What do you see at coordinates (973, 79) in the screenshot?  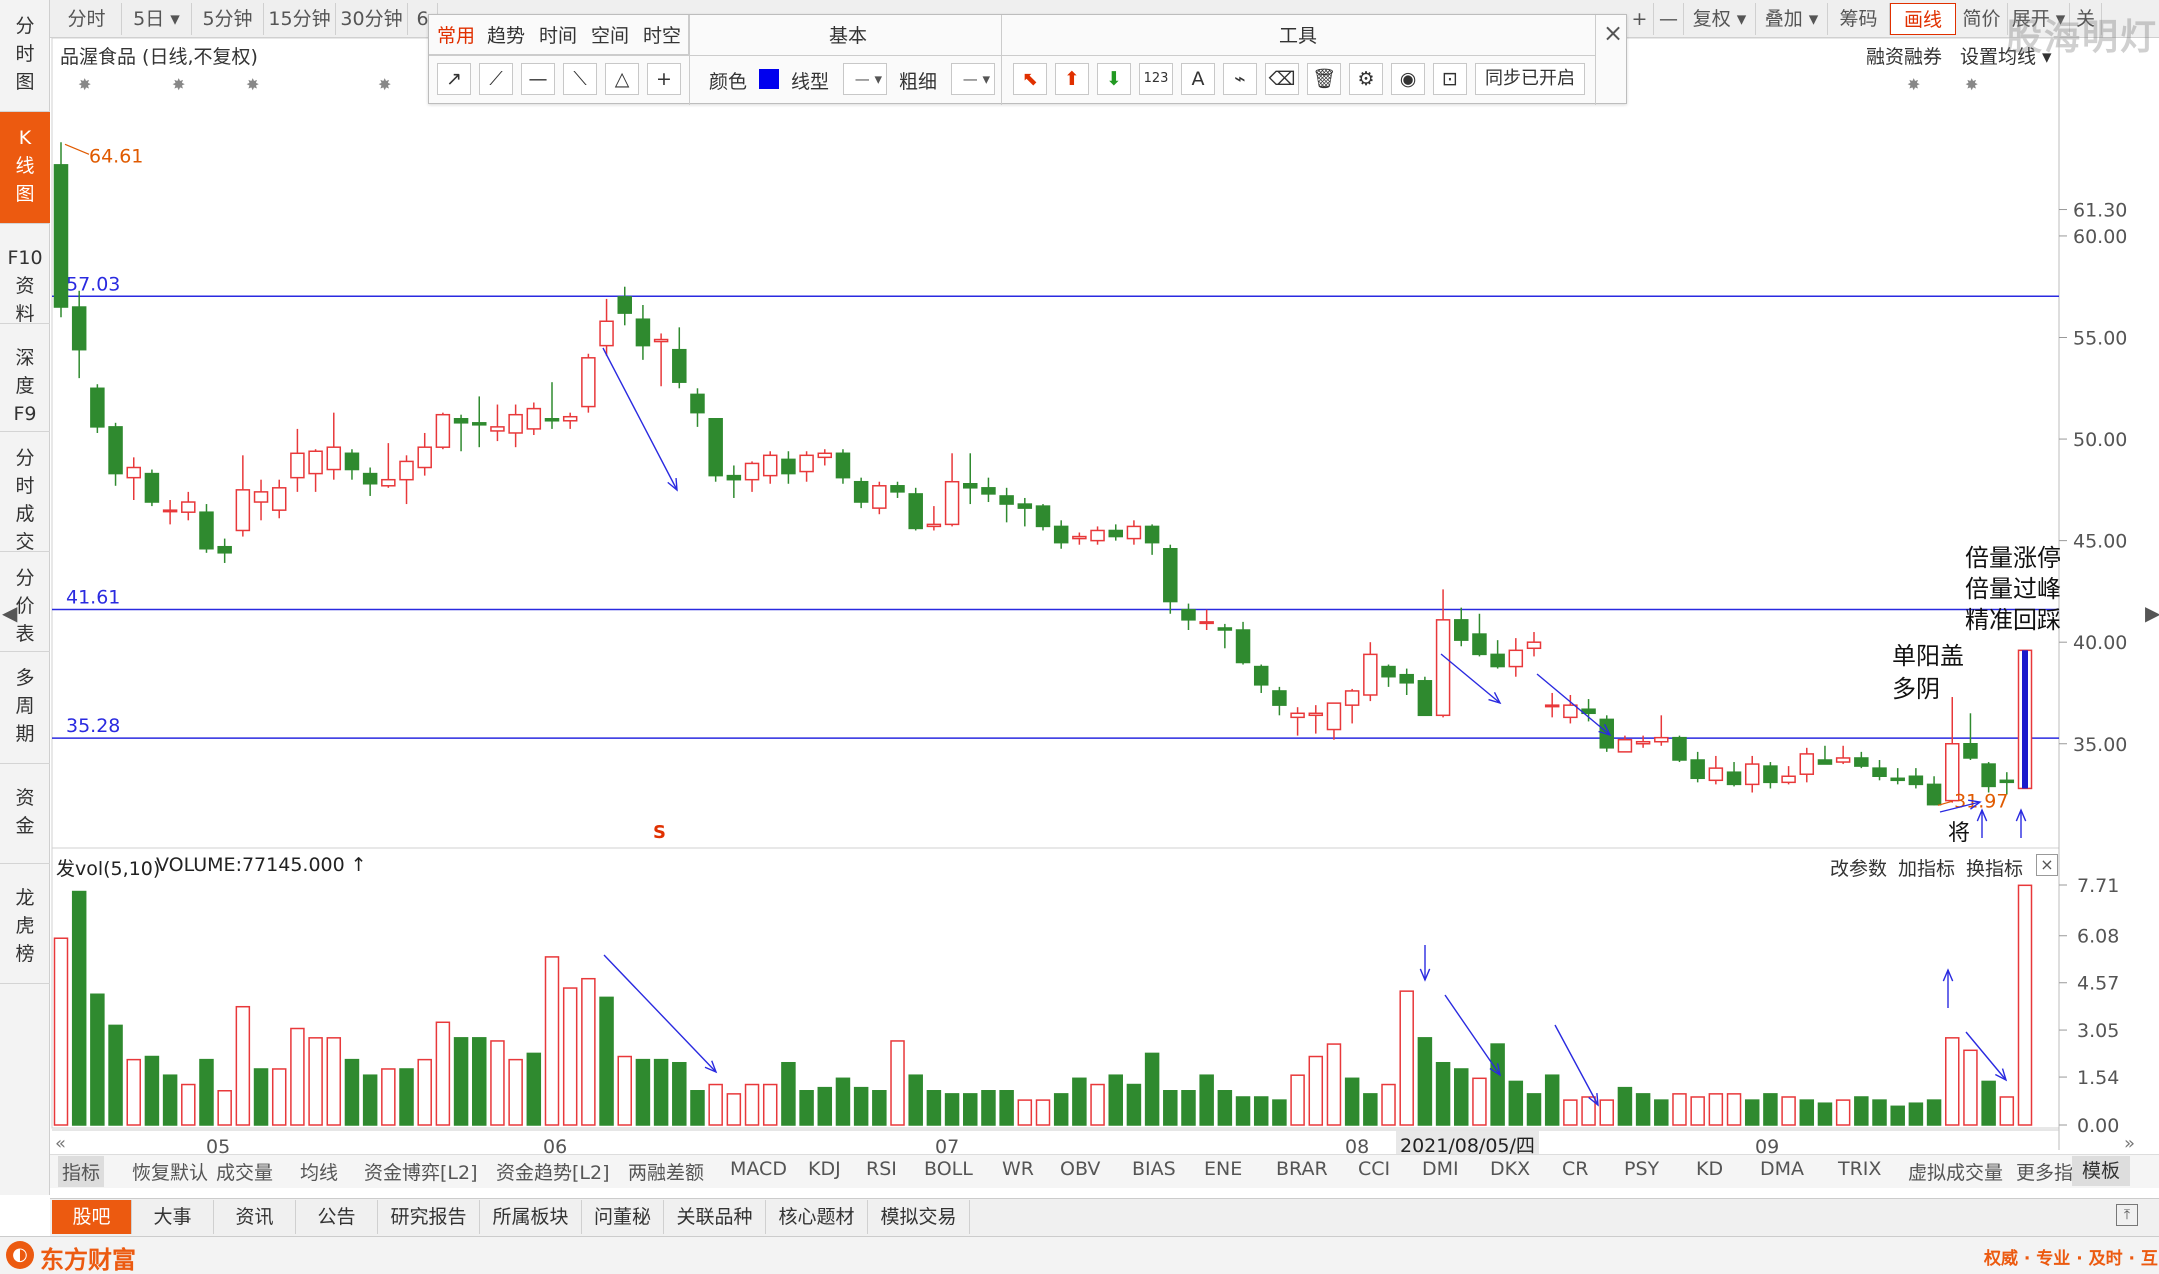 I see `line-width-select: — ▾` at bounding box center [973, 79].